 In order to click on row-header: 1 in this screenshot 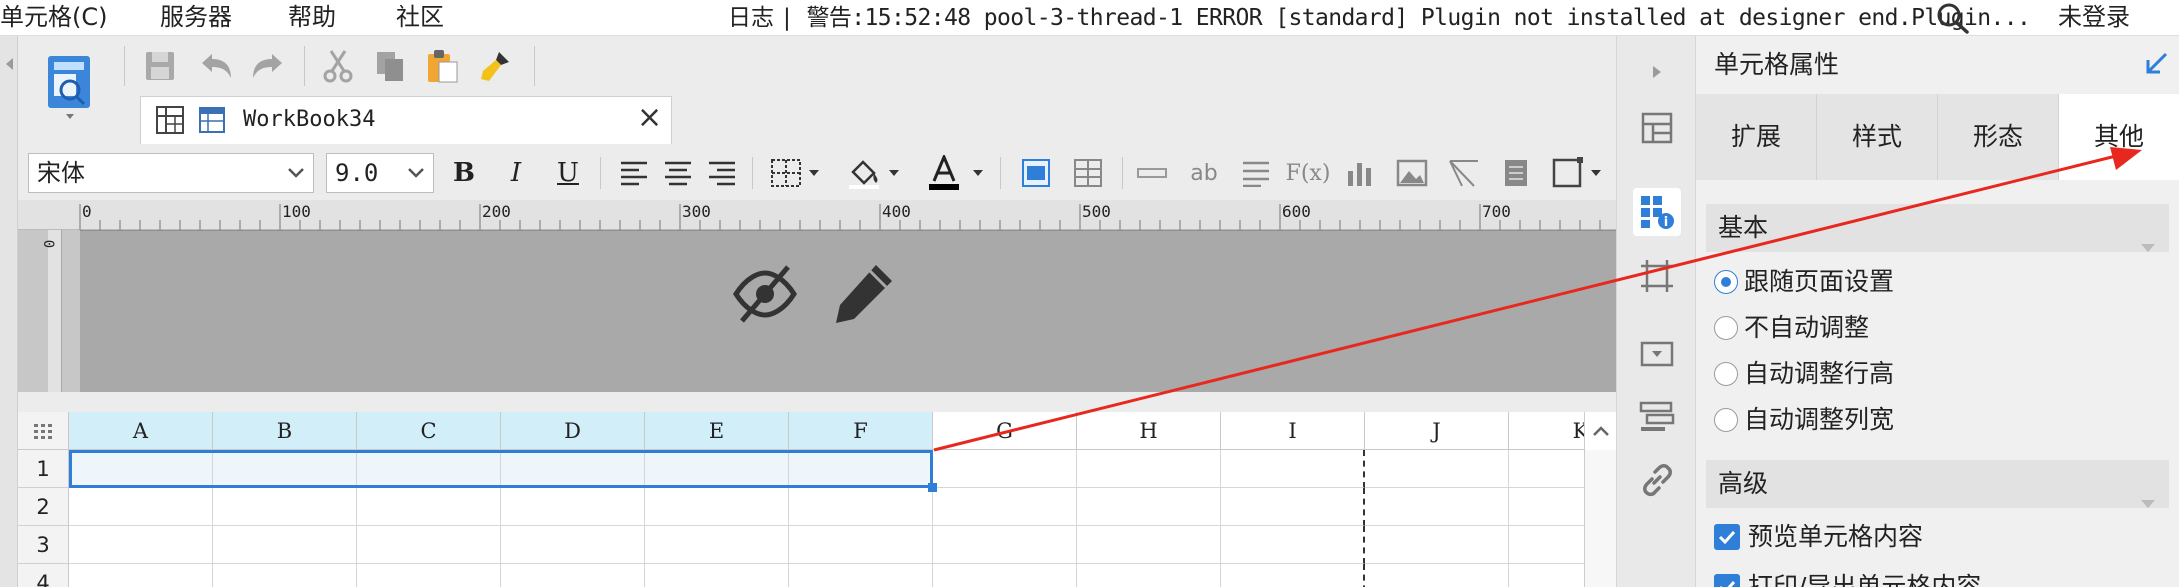, I will do `click(43, 469)`.